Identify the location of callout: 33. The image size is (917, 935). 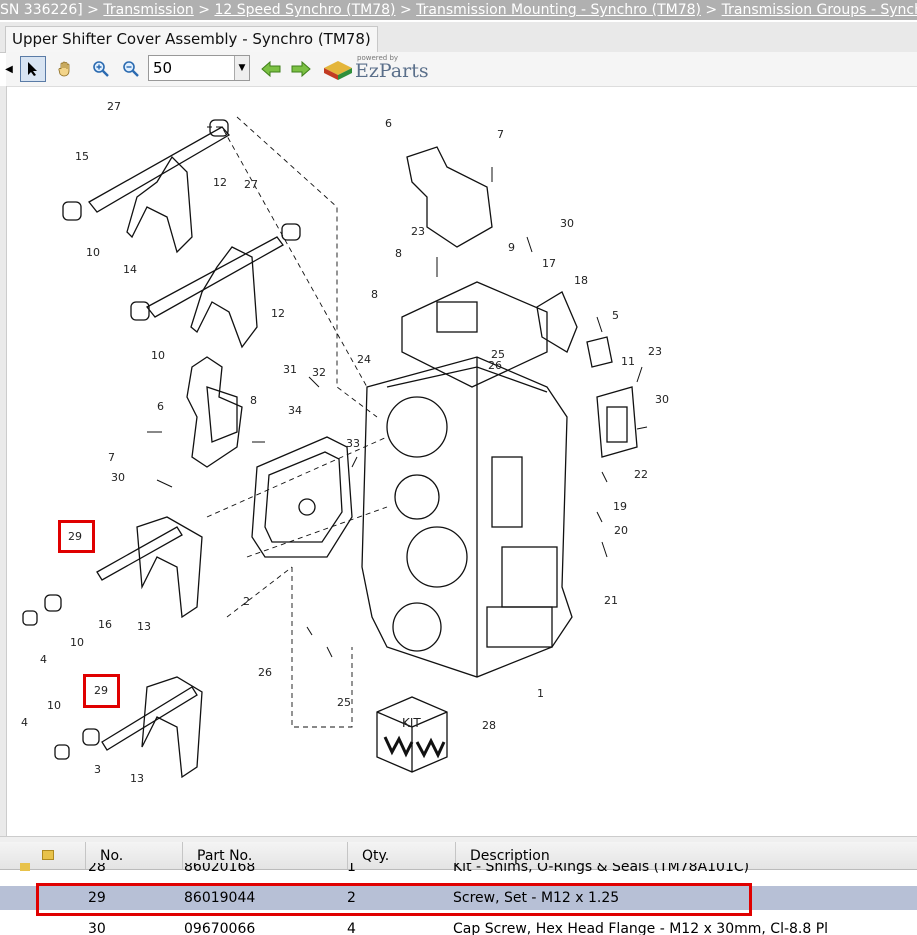
(353, 443).